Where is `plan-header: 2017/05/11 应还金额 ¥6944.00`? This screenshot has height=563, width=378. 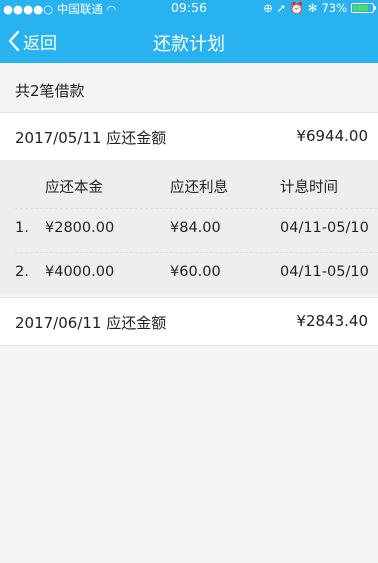 plan-header: 2017/05/11 应还金额 ¥6944.00 is located at coordinates (189, 136).